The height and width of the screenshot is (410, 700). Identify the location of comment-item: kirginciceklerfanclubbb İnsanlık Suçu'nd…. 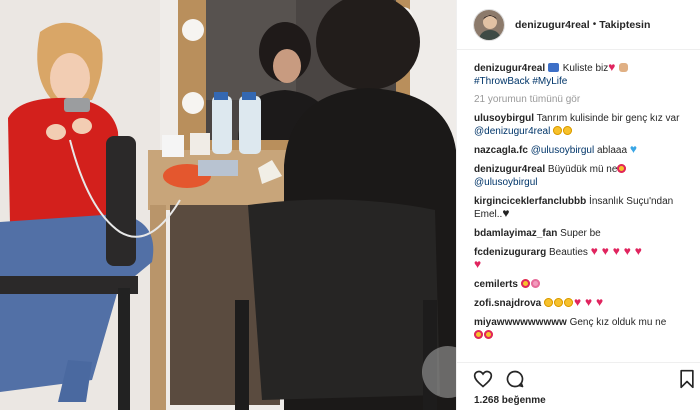
(582, 208).